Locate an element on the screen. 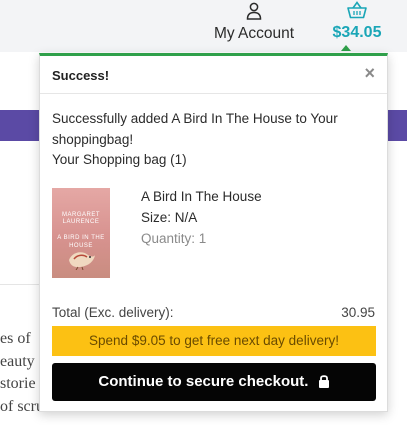 The height and width of the screenshot is (425, 407). divider is located at coordinates (20, 284).